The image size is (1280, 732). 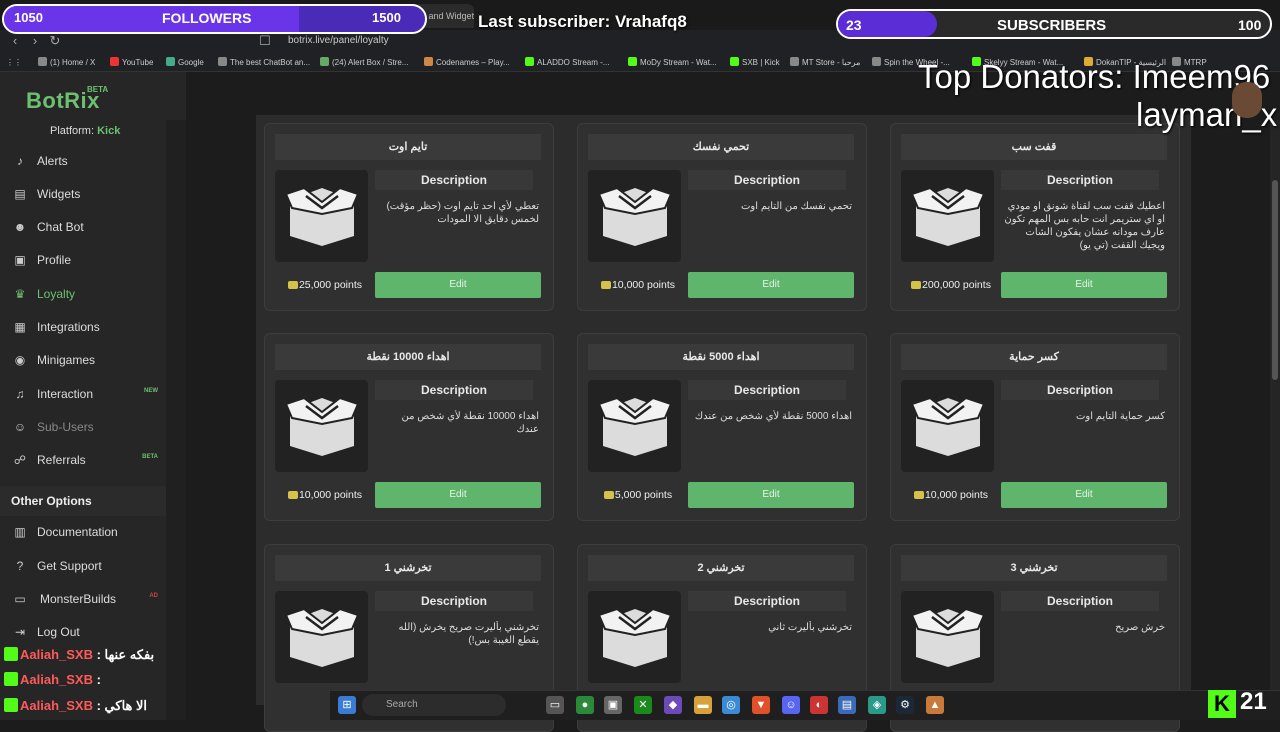 I want to click on bell-icon: ♪, so click(x=20, y=161).